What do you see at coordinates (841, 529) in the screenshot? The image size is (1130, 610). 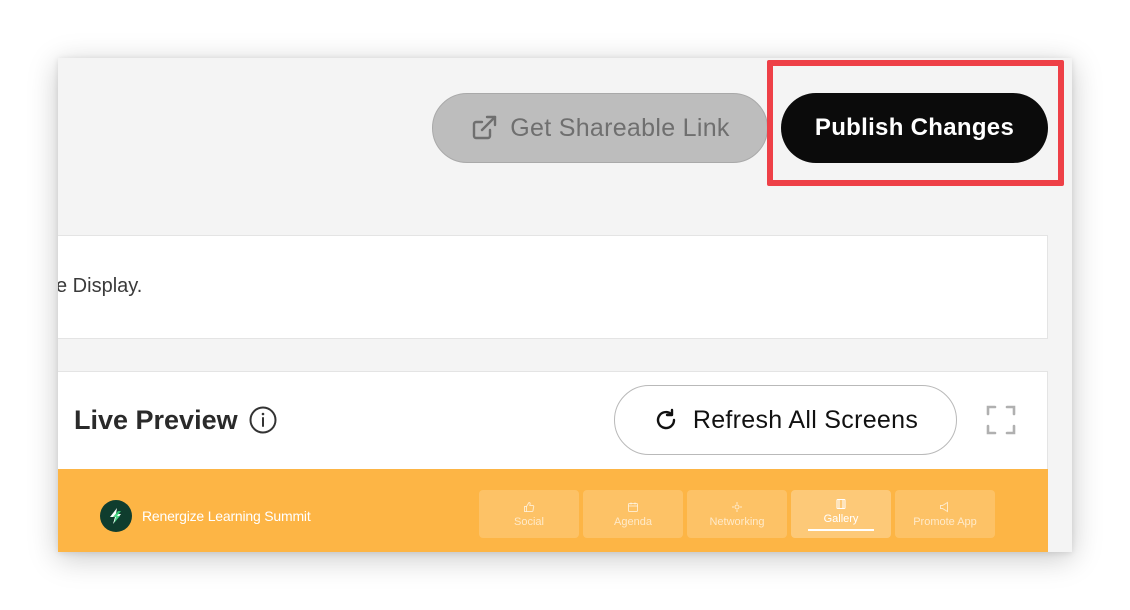 I see `active-nav-underline` at bounding box center [841, 529].